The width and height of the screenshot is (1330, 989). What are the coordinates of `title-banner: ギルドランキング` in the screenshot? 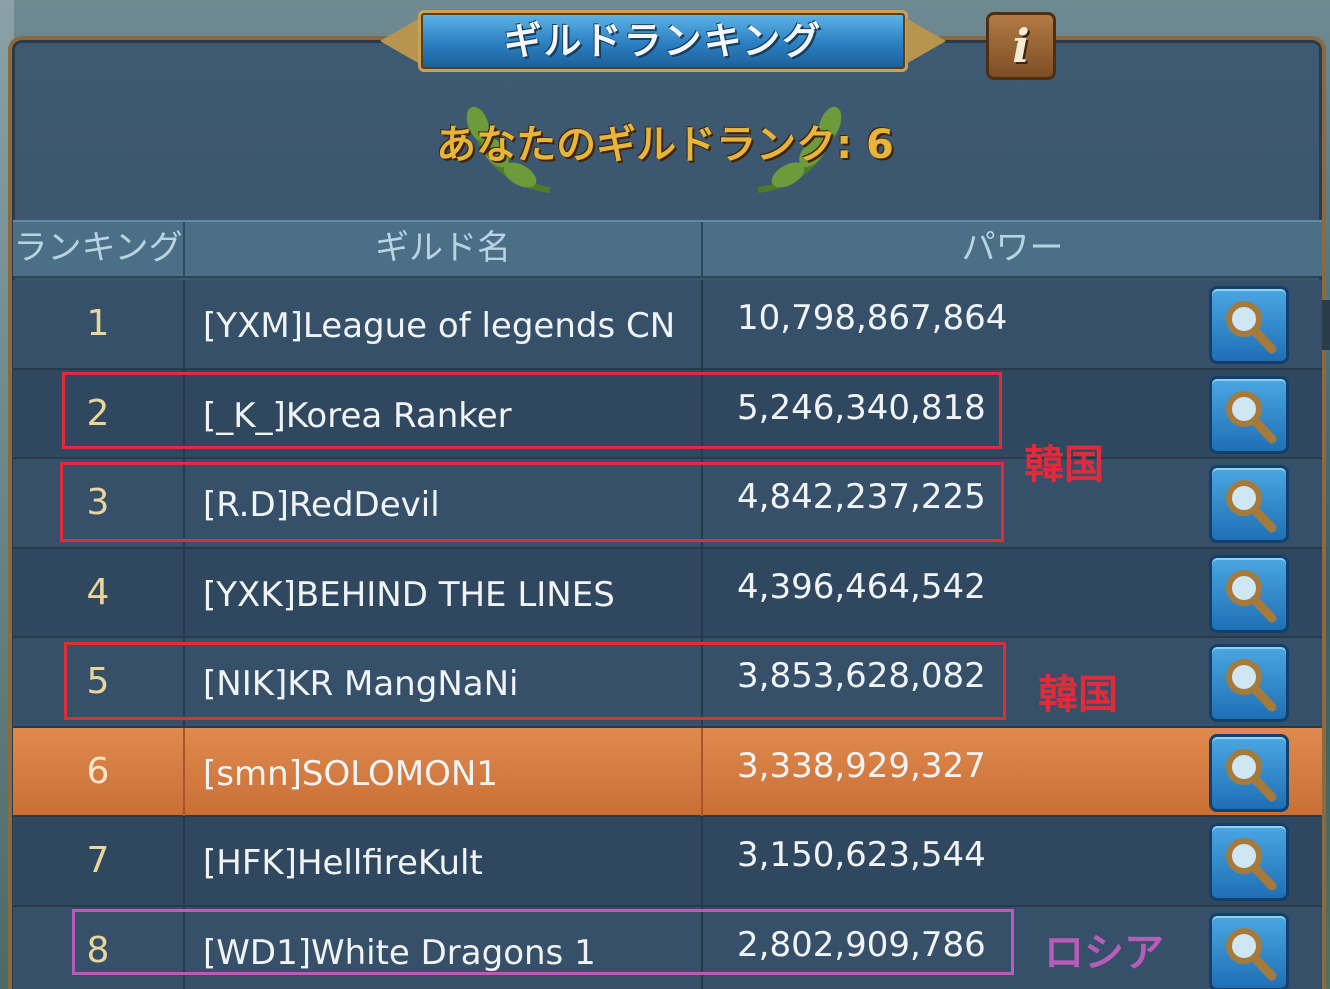 It's located at (663, 41).